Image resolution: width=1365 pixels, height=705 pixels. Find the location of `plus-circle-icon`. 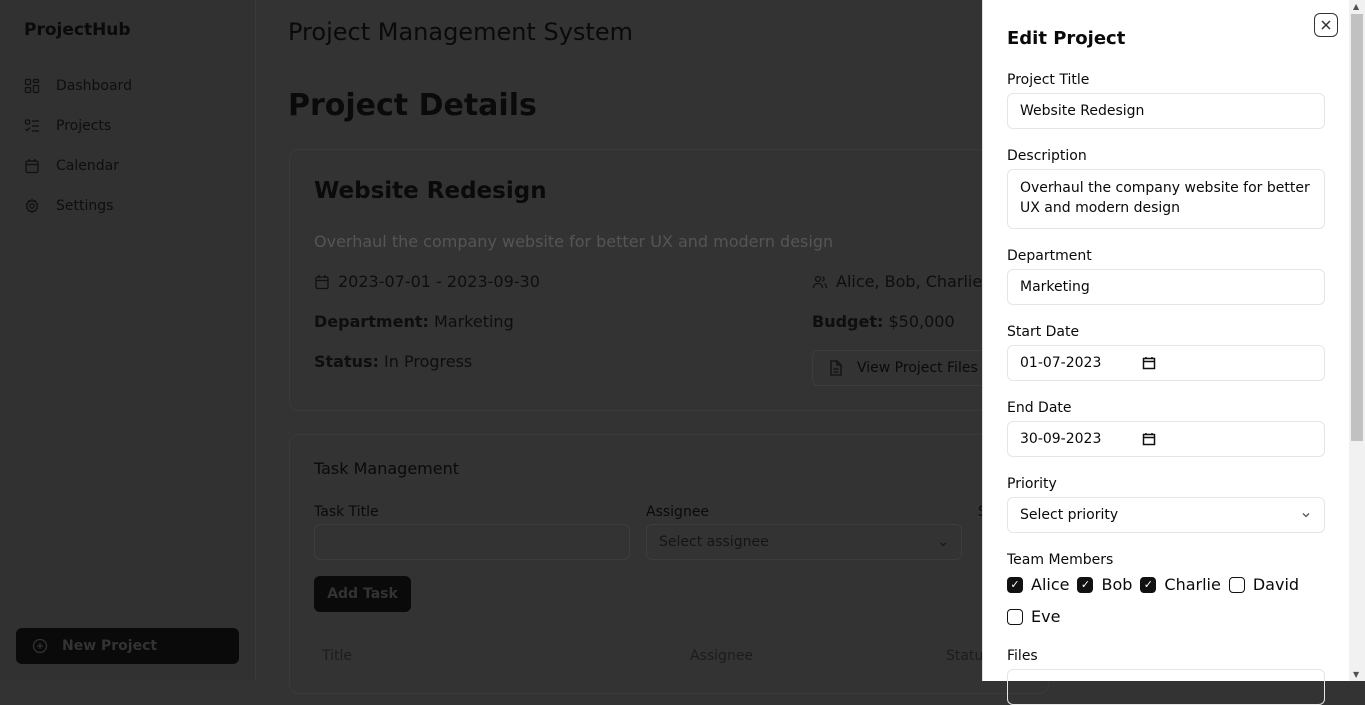

plus-circle-icon is located at coordinates (40, 646).